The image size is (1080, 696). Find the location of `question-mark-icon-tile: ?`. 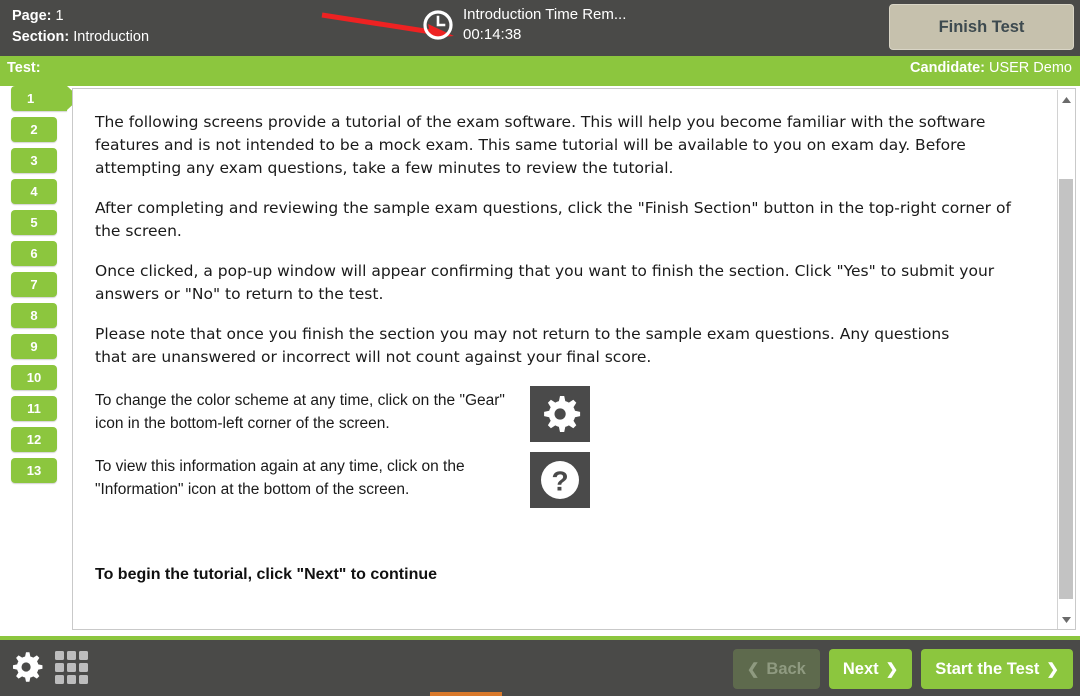

question-mark-icon-tile: ? is located at coordinates (560, 480).